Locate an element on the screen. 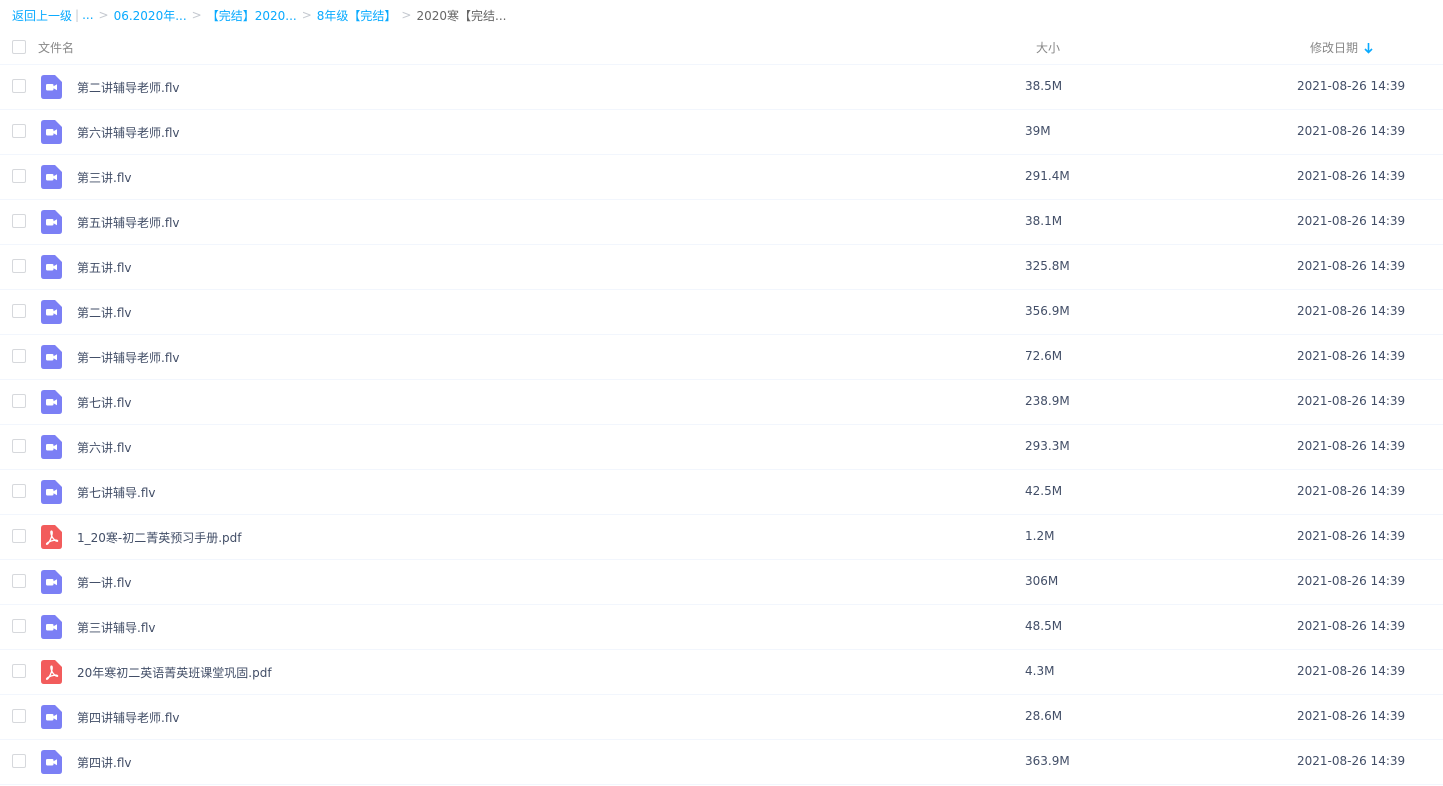 This screenshot has height=786, width=1443. file-size: 4.3M is located at coordinates (1040, 671).